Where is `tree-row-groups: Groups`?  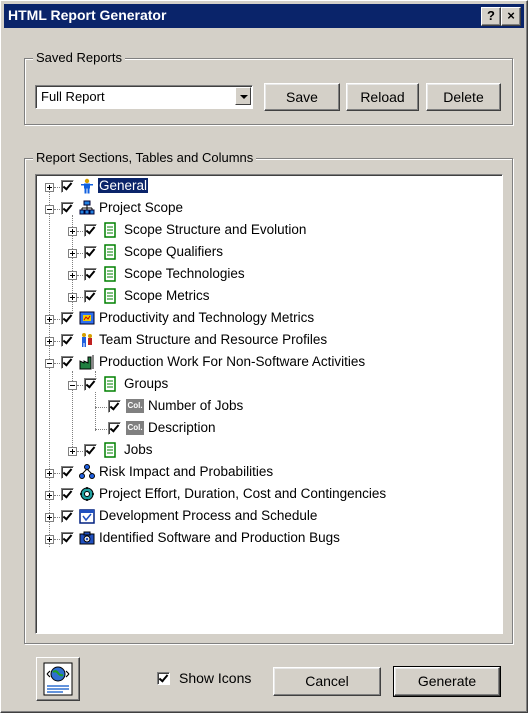
tree-row-groups: Groups is located at coordinates (266, 385).